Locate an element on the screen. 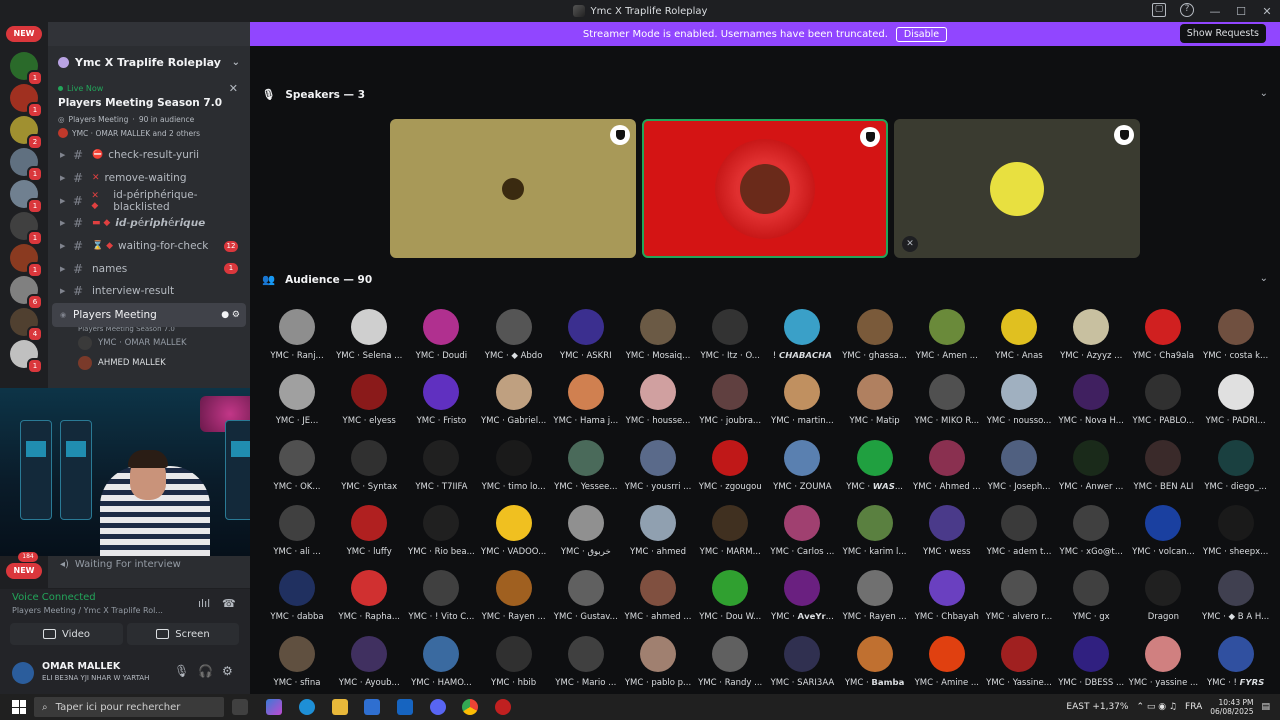 The image size is (1280, 720). audience-member: YMC · Cha9ala is located at coordinates (1163, 339).